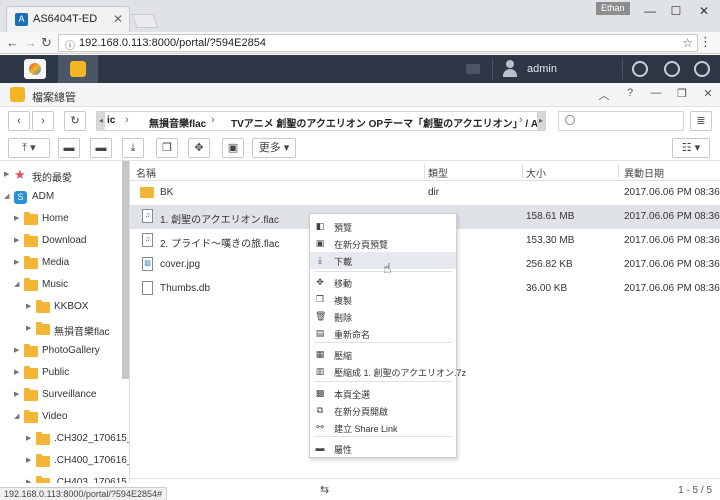 Image resolution: width=720 pixels, height=500 pixels. I want to click on context-menu-item: ⚯ 建立 Share Link, so click(383, 427).